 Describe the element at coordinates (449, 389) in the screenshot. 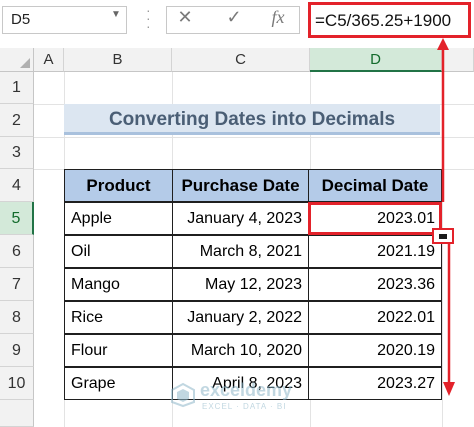

I see `arrow-head-down` at that location.